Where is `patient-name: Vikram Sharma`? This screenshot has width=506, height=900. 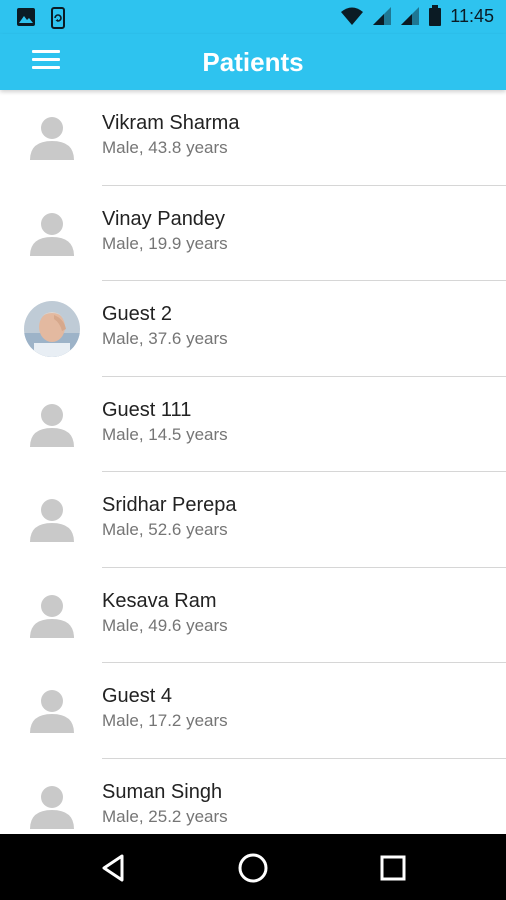
patient-name: Vikram Sharma is located at coordinates (171, 123).